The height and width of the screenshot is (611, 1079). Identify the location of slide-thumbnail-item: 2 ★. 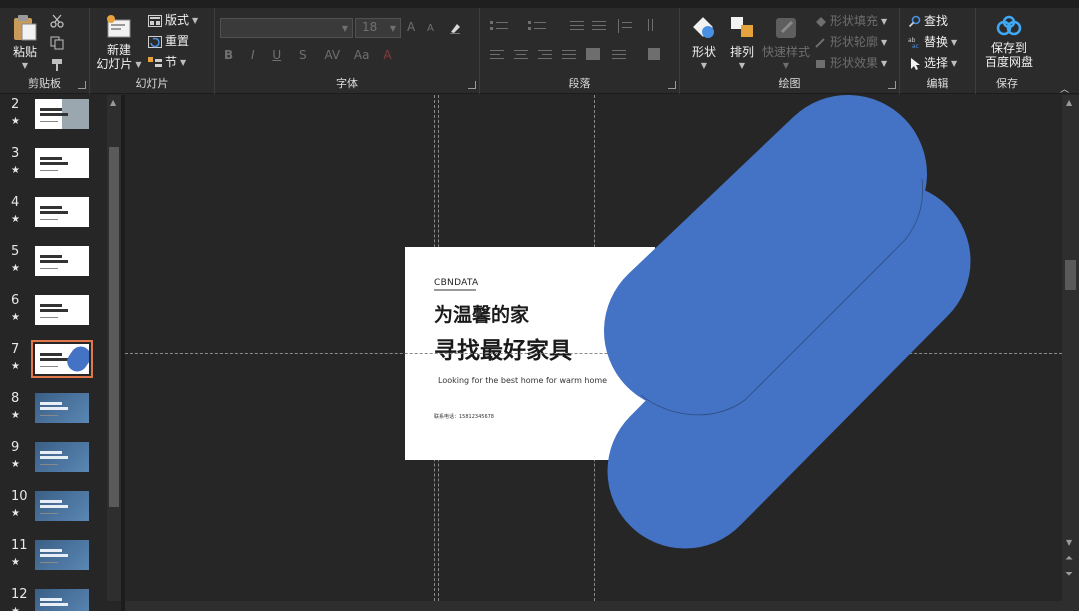
(53, 120).